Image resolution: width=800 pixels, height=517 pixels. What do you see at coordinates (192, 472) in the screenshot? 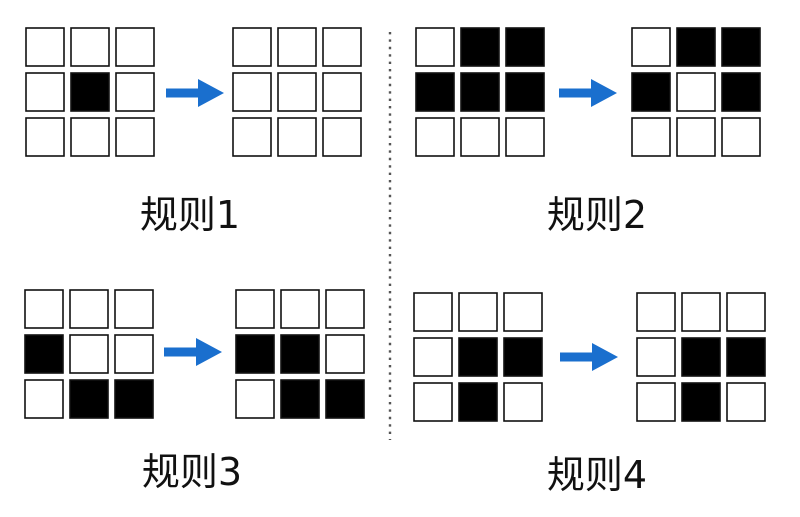
I see `rule-3-label: 规则3` at bounding box center [192, 472].